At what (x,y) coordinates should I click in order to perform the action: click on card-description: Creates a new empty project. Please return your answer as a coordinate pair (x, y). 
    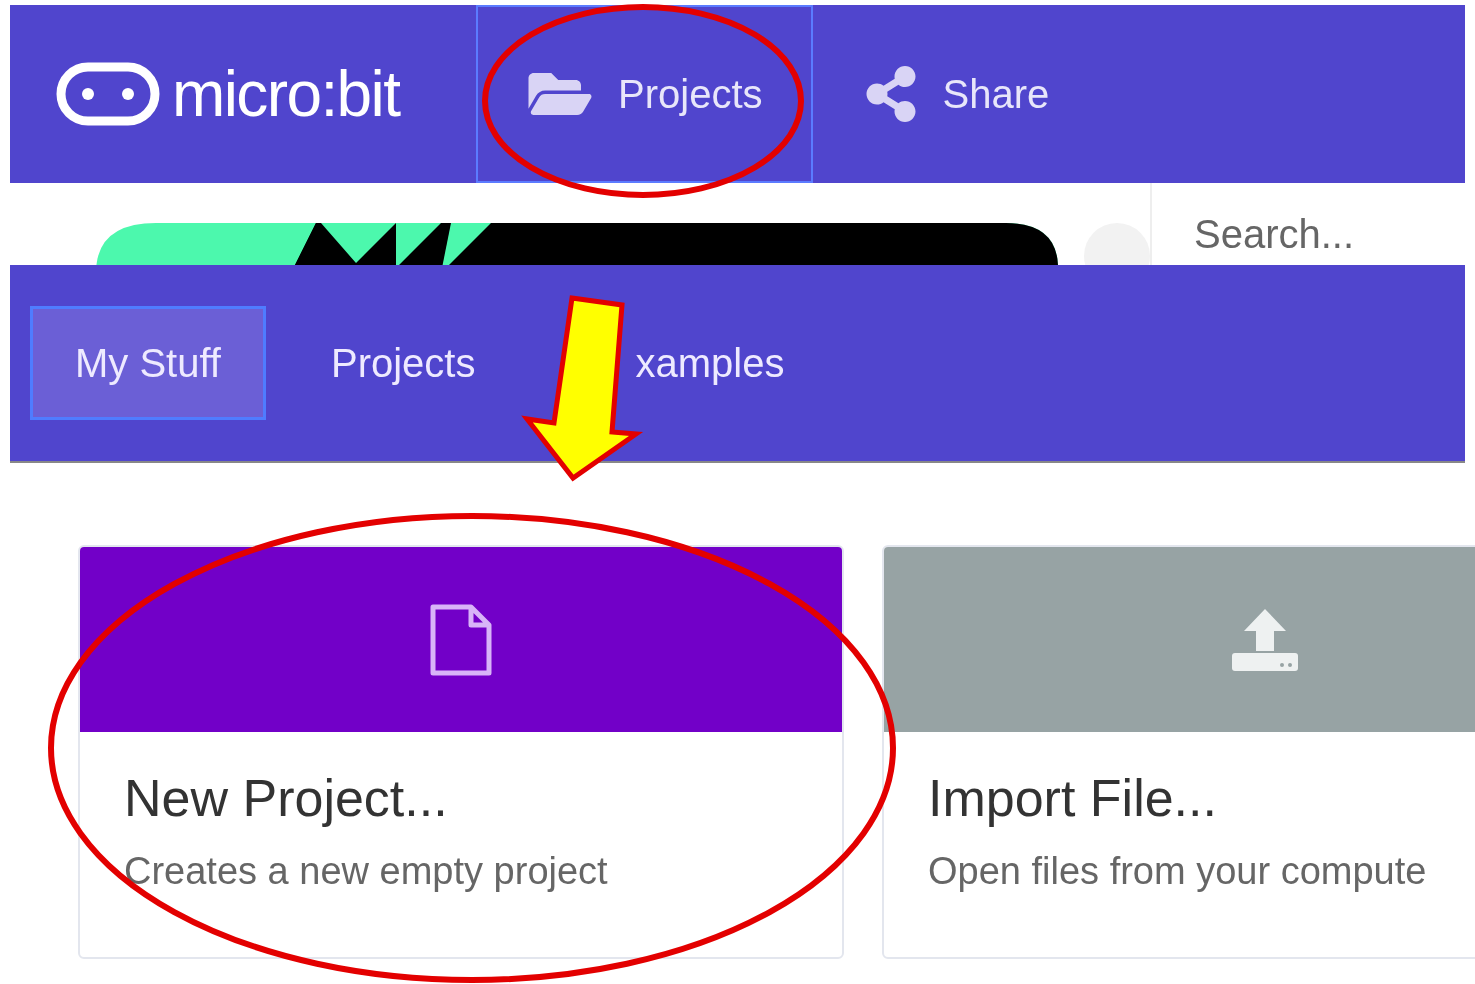
    Looking at the image, I should click on (366, 871).